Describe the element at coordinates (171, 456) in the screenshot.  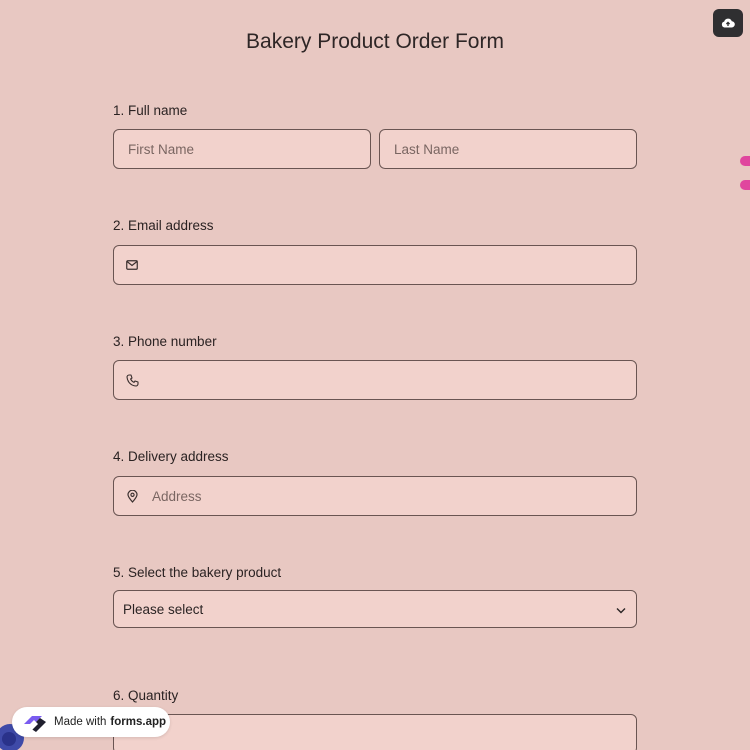
I see `question-label: 4. Delivery address` at that location.